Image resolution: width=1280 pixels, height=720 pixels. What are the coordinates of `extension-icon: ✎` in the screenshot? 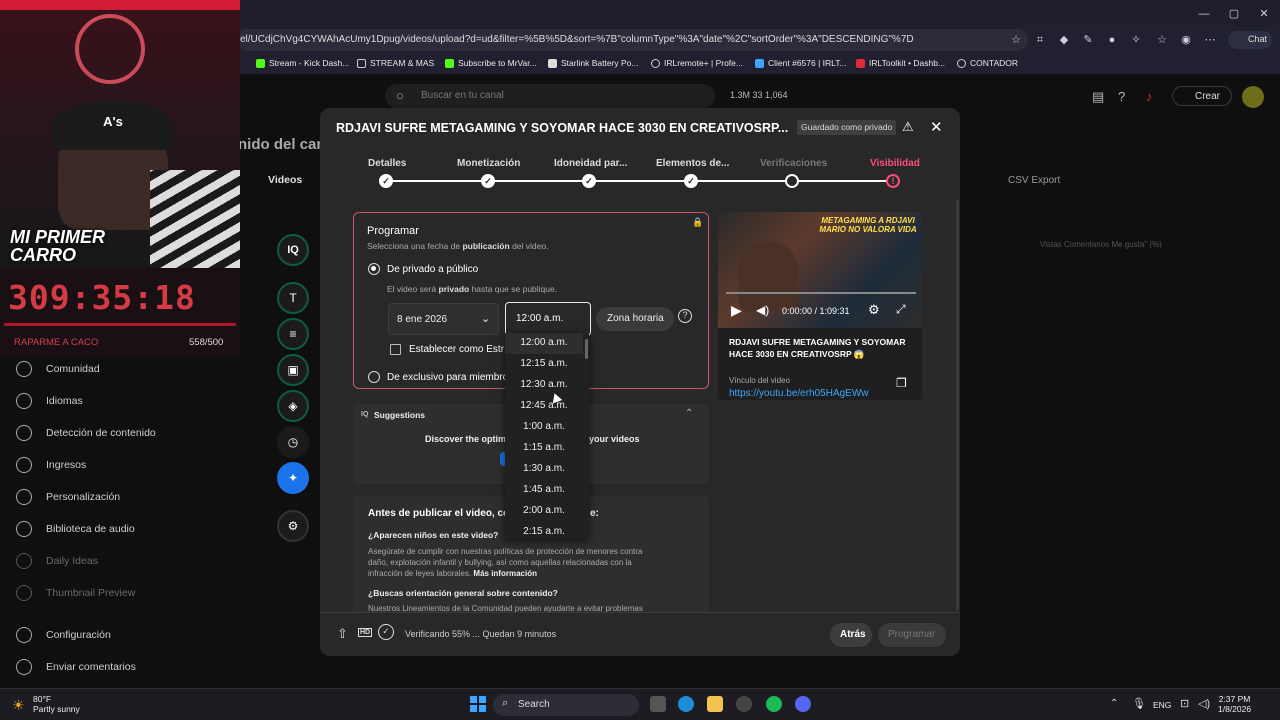 It's located at (1088, 40).